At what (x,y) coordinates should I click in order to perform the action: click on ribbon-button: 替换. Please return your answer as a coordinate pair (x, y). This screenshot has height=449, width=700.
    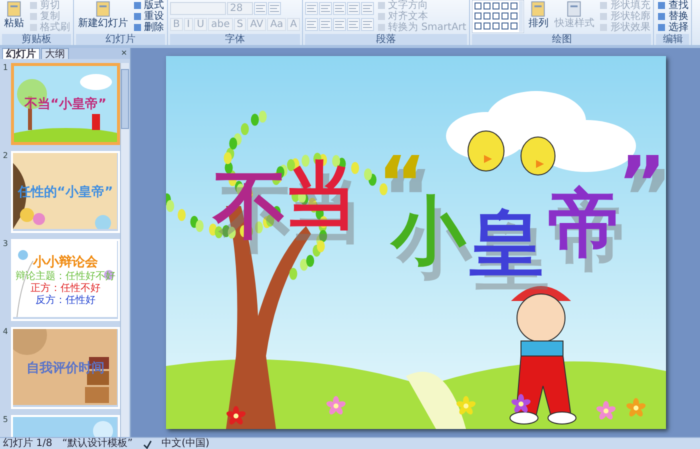
    Looking at the image, I should click on (673, 16).